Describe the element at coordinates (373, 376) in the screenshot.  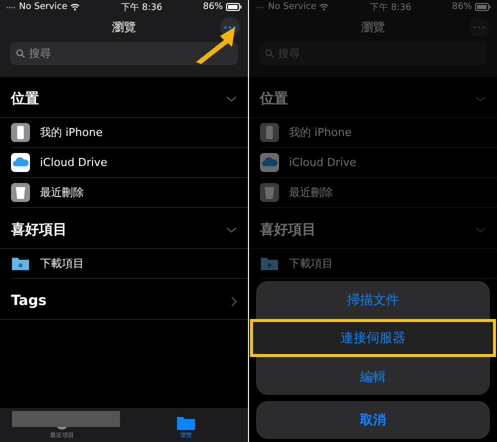
I see `action-button: 編輯` at that location.